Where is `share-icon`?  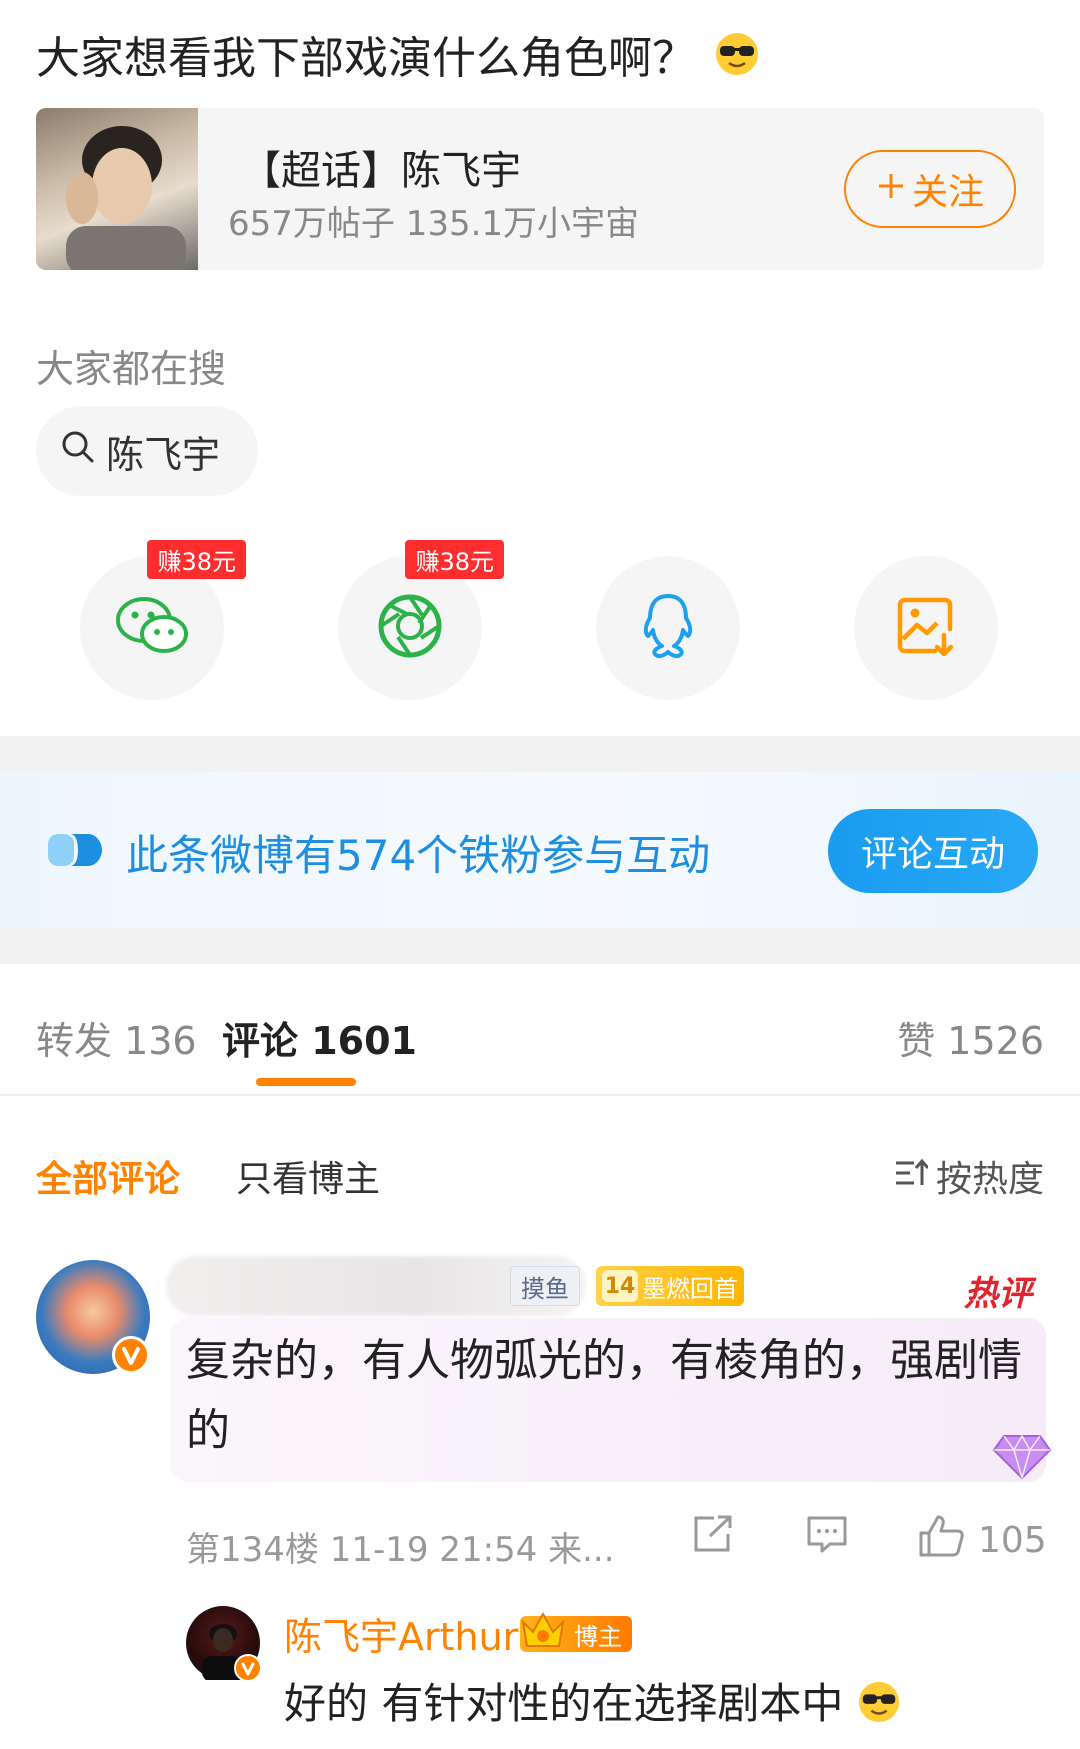 share-icon is located at coordinates (713, 1538).